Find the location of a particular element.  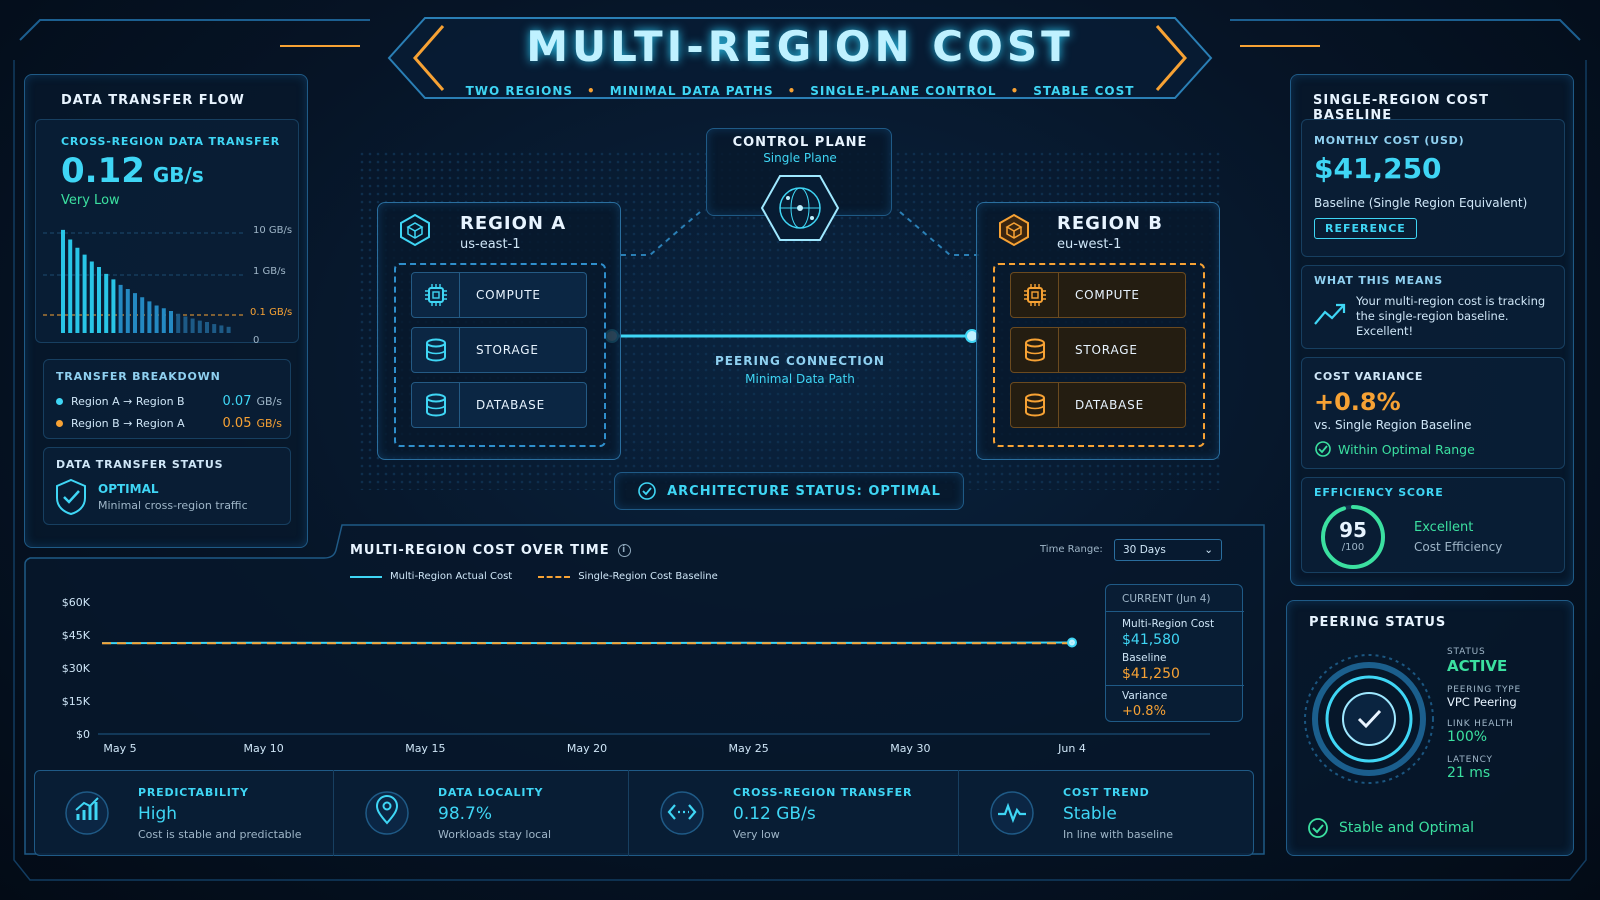

shield-check-icon is located at coordinates (71, 497).